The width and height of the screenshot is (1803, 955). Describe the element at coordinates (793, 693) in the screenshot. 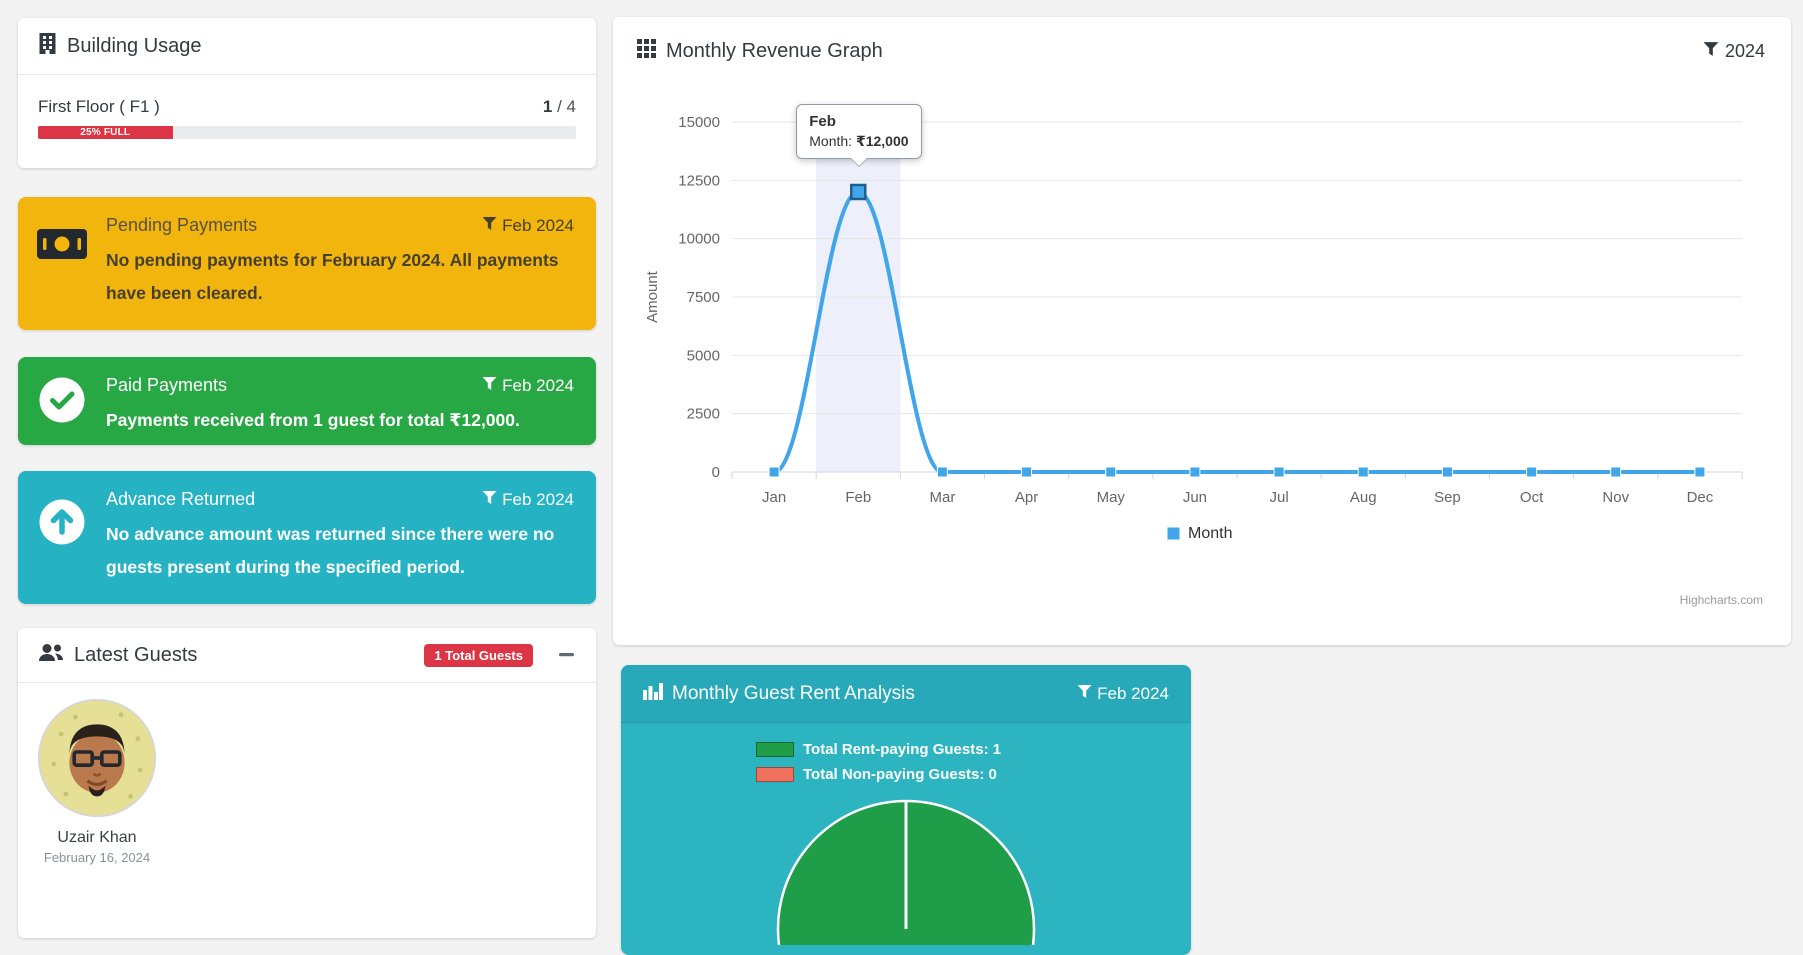

I see `rent-analysis-title: Monthly Guest Rent Analysis` at that location.